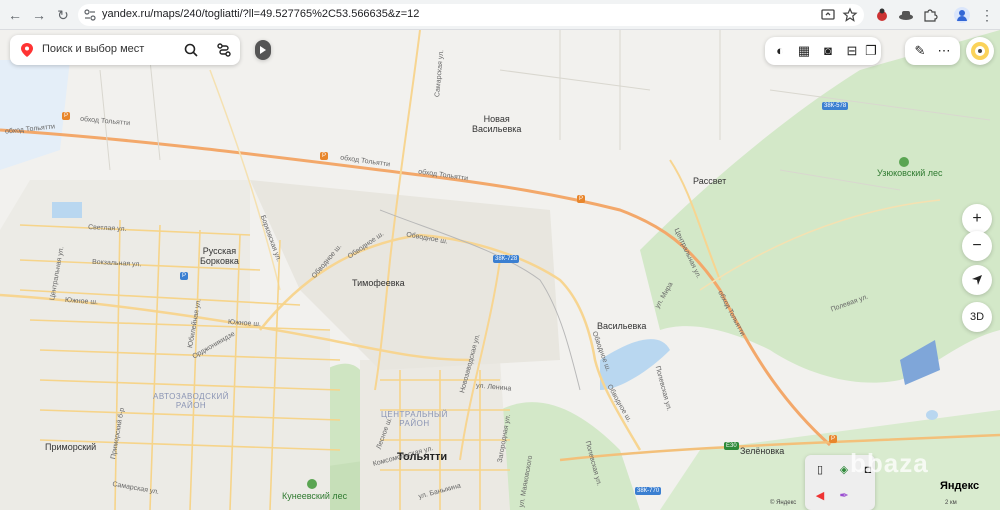 The image size is (1000, 510). I want to click on search-icon, so click(191, 50).